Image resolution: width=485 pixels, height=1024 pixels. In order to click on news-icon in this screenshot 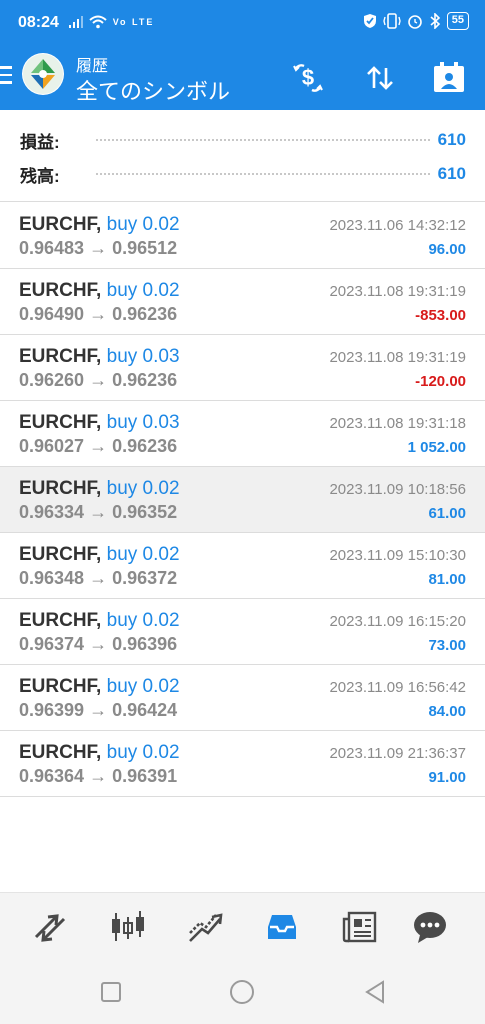, I will do `click(360, 927)`.